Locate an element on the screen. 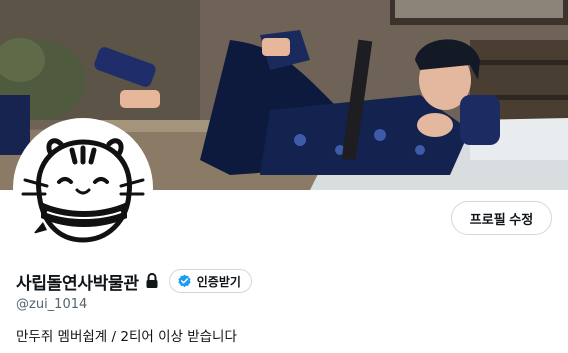 The width and height of the screenshot is (568, 353). profile-name-row: 사립돌연사박물관 인증받기 is located at coordinates (134, 281).